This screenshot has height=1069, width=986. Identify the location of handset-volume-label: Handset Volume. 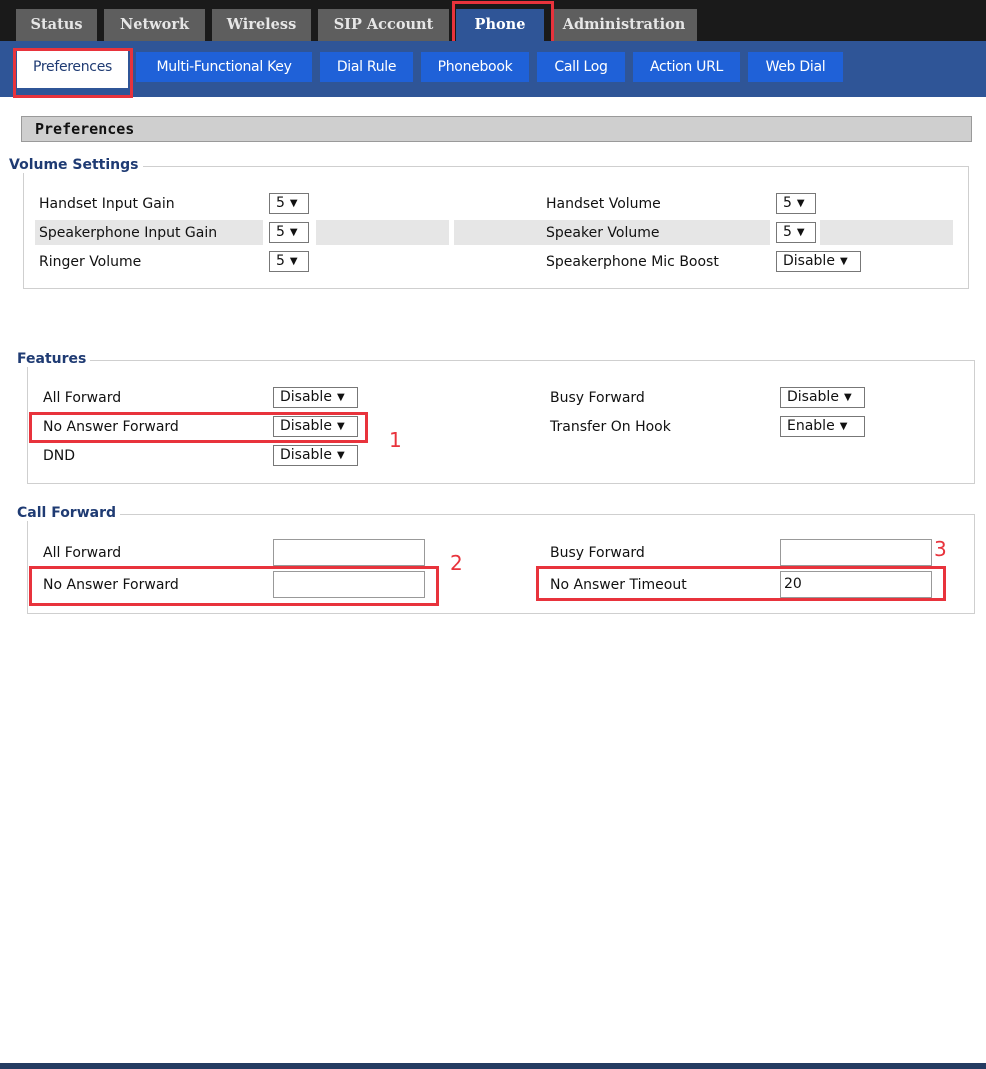
(603, 204).